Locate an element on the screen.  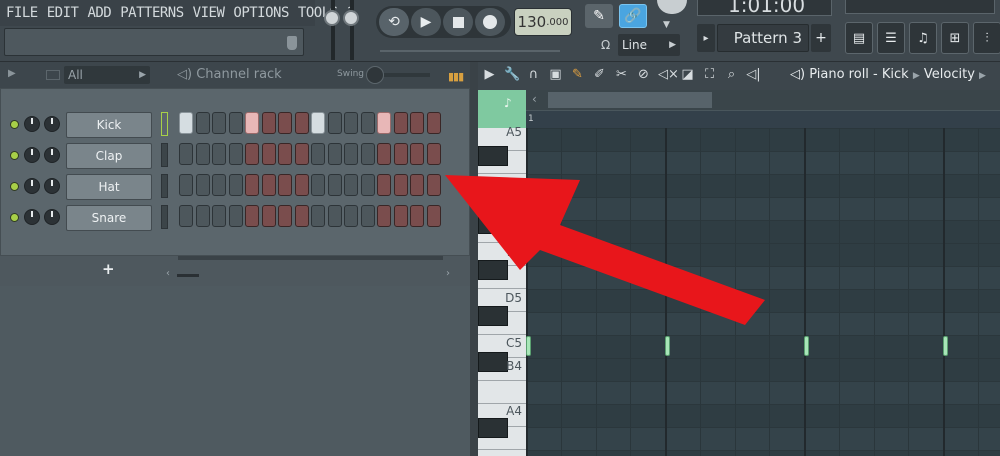
mixer-button: ⫶ is located at coordinates (986, 38).